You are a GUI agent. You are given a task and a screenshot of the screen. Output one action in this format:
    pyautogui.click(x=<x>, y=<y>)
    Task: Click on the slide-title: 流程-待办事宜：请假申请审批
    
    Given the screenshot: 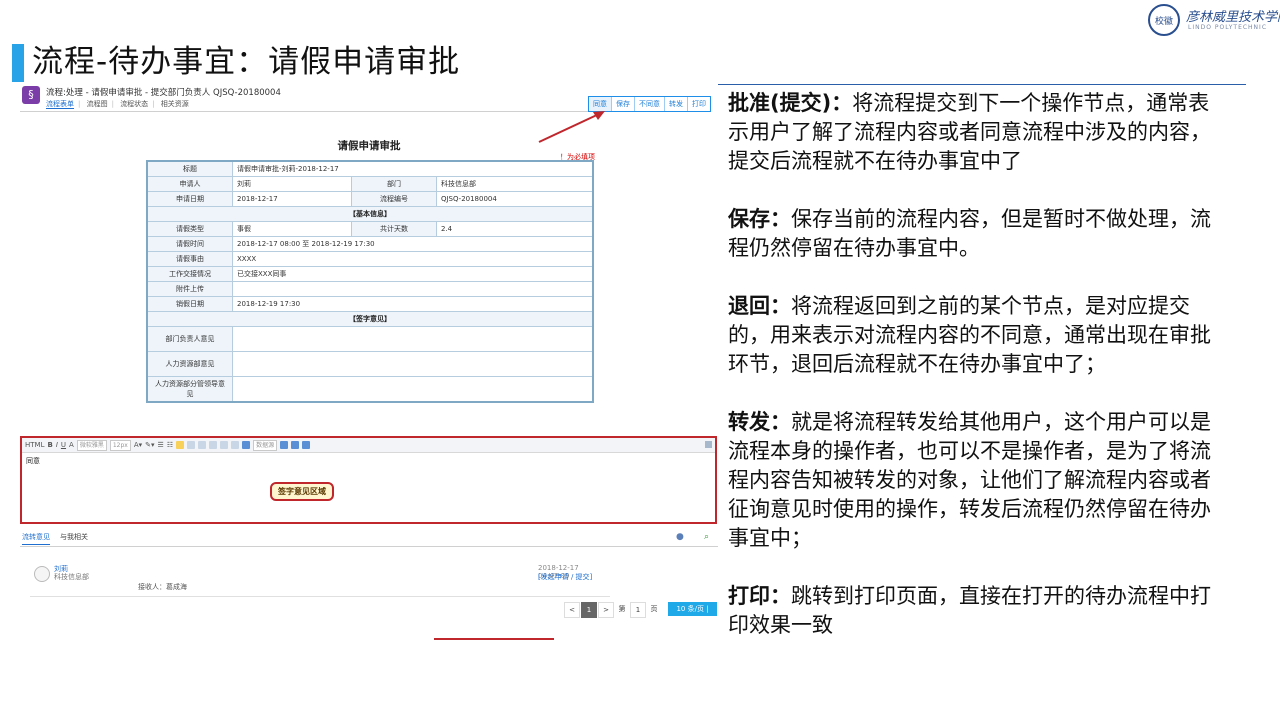 What is the action you would take?
    pyautogui.click(x=246, y=62)
    